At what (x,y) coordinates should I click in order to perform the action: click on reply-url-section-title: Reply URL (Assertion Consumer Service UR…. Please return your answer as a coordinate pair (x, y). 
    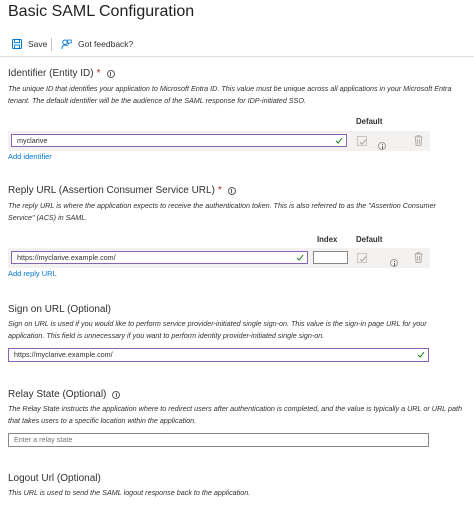
    Looking at the image, I should click on (122, 190).